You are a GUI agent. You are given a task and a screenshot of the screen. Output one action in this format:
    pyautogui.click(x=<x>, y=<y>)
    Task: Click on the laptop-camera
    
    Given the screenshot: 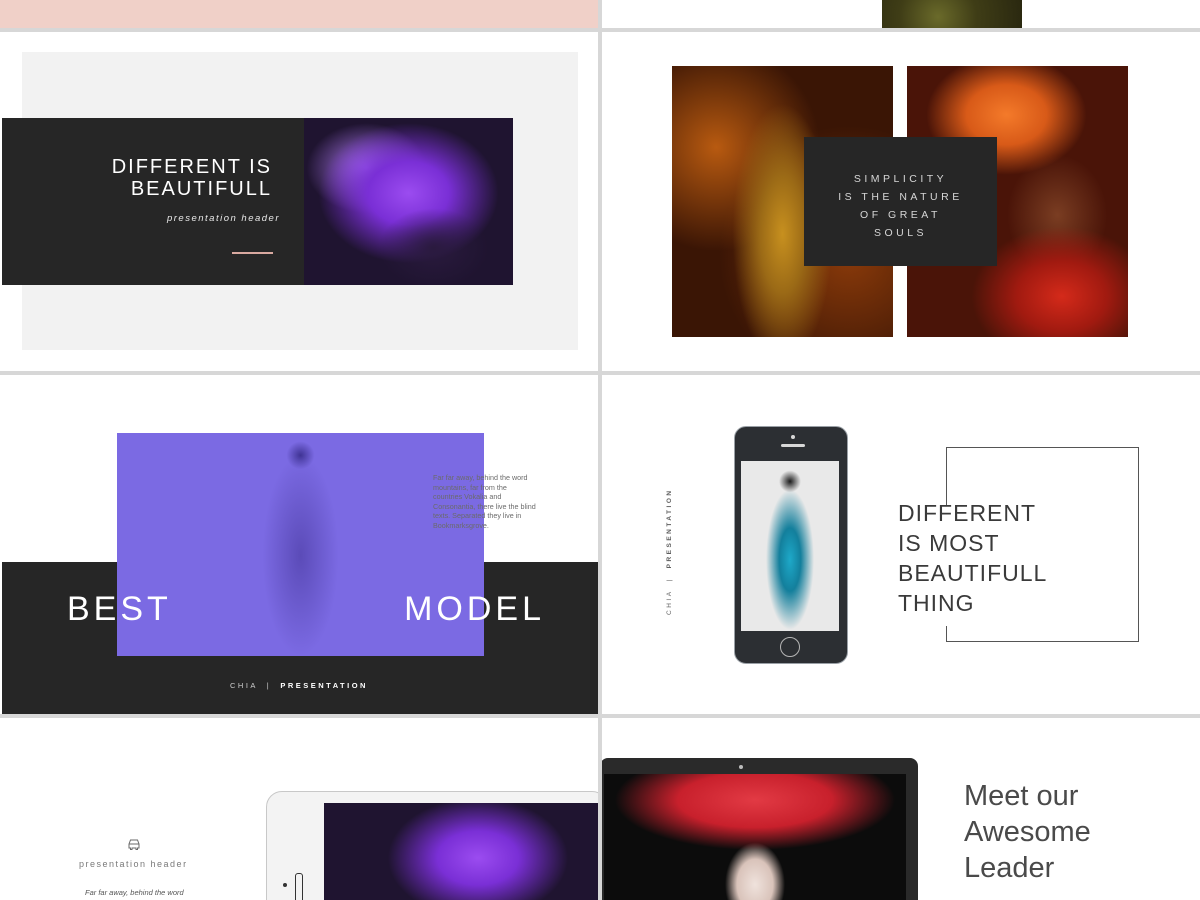 What is the action you would take?
    pyautogui.click(x=741, y=767)
    